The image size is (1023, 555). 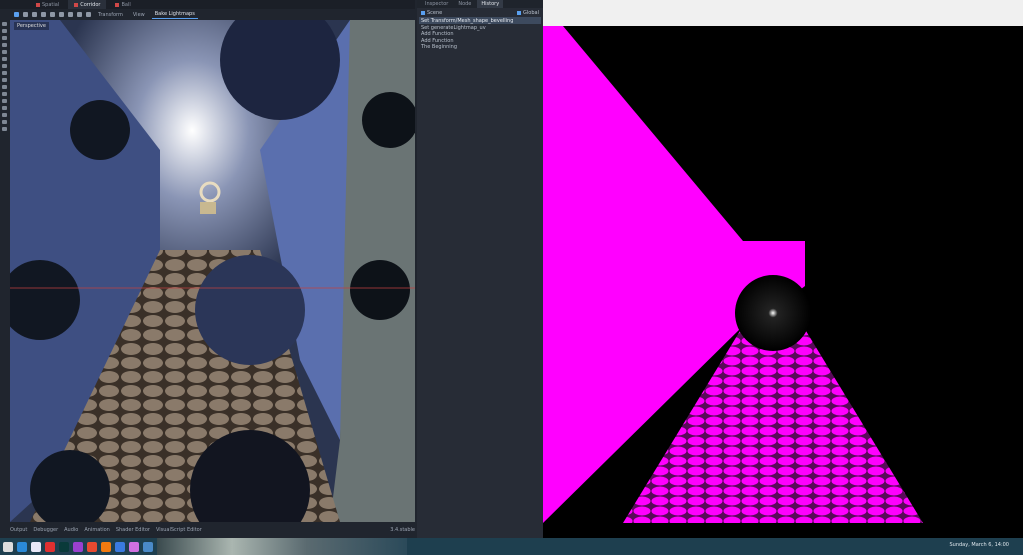 I want to click on game-window-titlebar, so click(x=783, y=13).